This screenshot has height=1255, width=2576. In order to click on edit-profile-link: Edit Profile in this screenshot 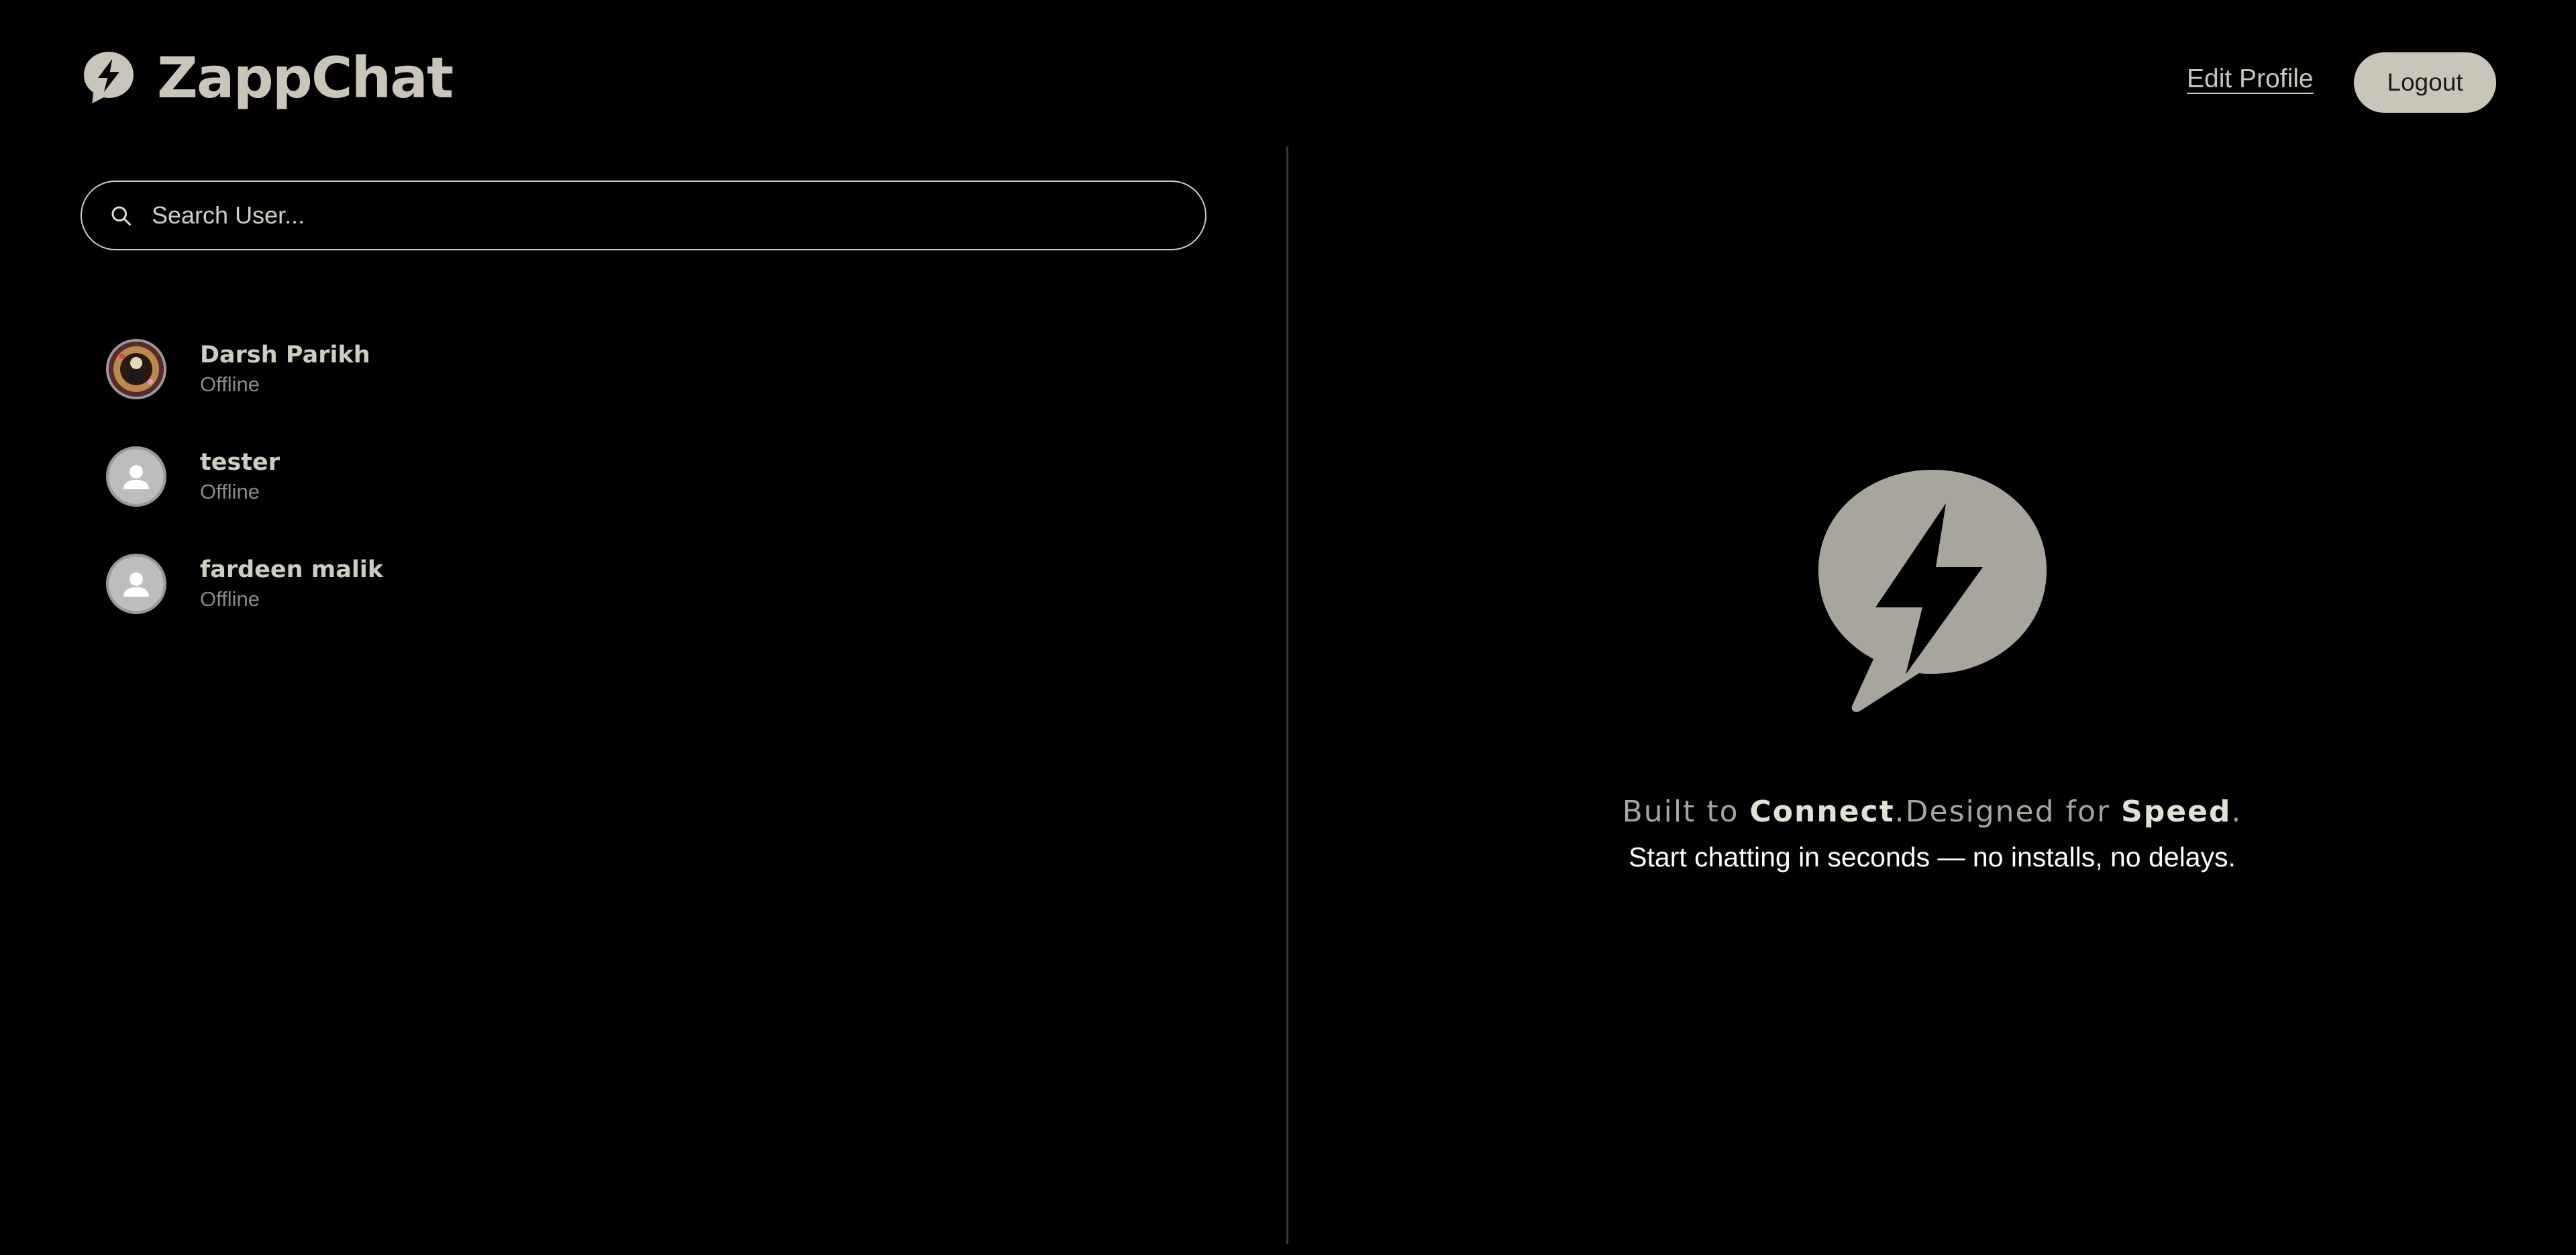, I will do `click(2250, 79)`.